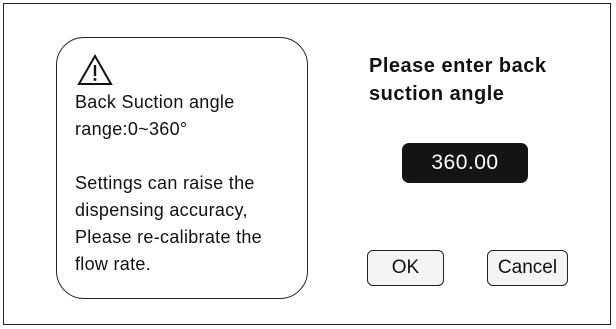 This screenshot has height=329, width=616. What do you see at coordinates (165, 183) in the screenshot?
I see `note-line1: Settings can raise the` at bounding box center [165, 183].